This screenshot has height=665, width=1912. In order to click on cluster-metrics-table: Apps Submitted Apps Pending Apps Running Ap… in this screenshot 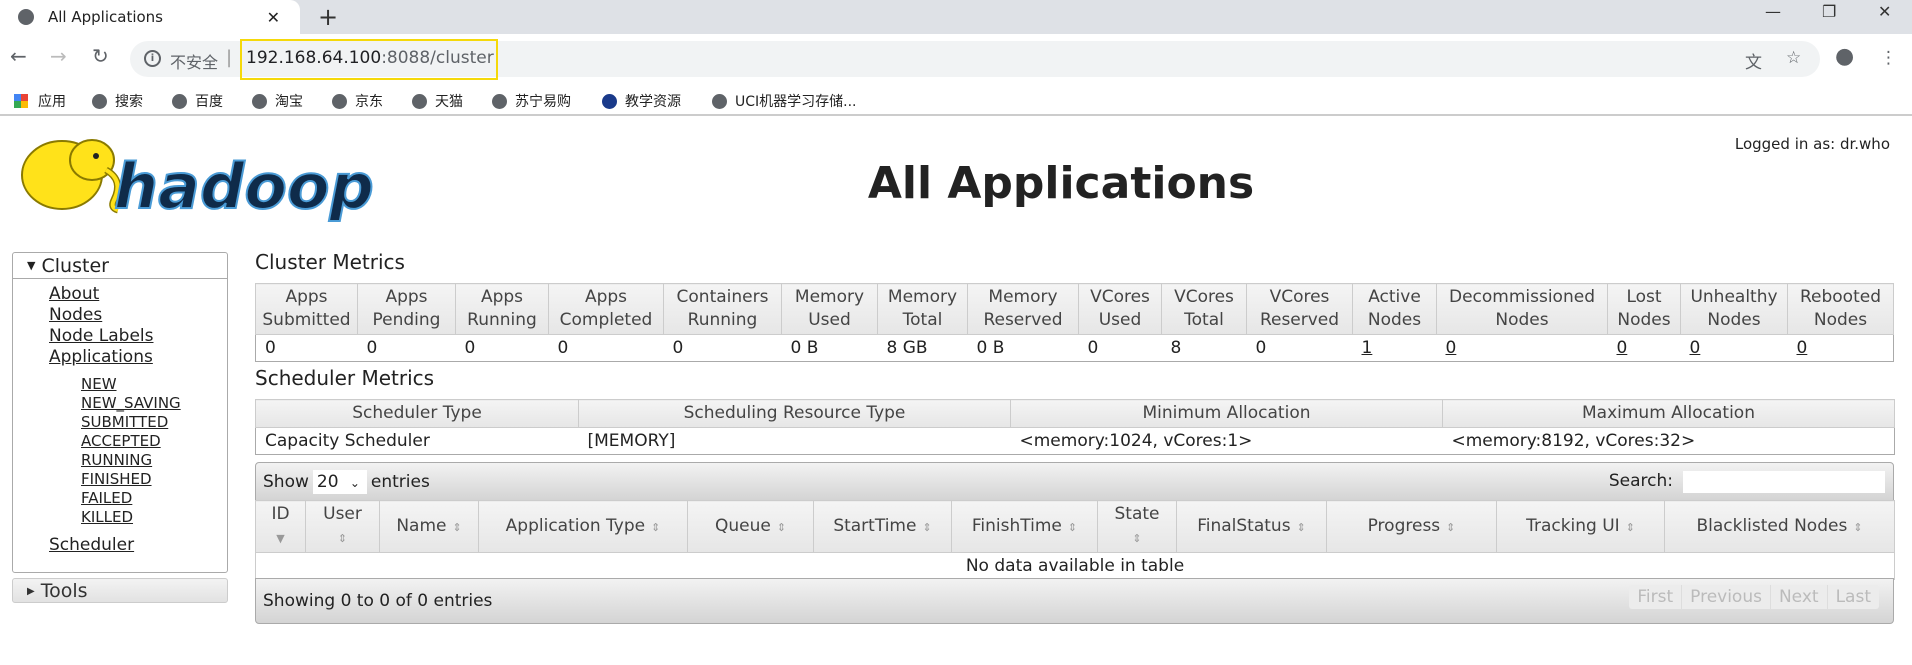, I will do `click(1074, 322)`.